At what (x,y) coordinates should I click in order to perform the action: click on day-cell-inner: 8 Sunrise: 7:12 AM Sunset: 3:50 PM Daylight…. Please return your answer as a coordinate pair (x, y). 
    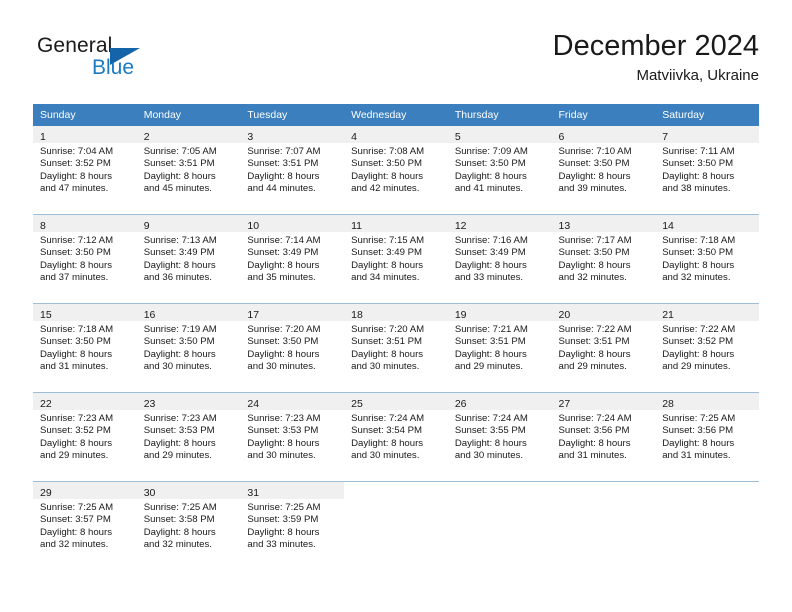
    Looking at the image, I should click on (85, 259).